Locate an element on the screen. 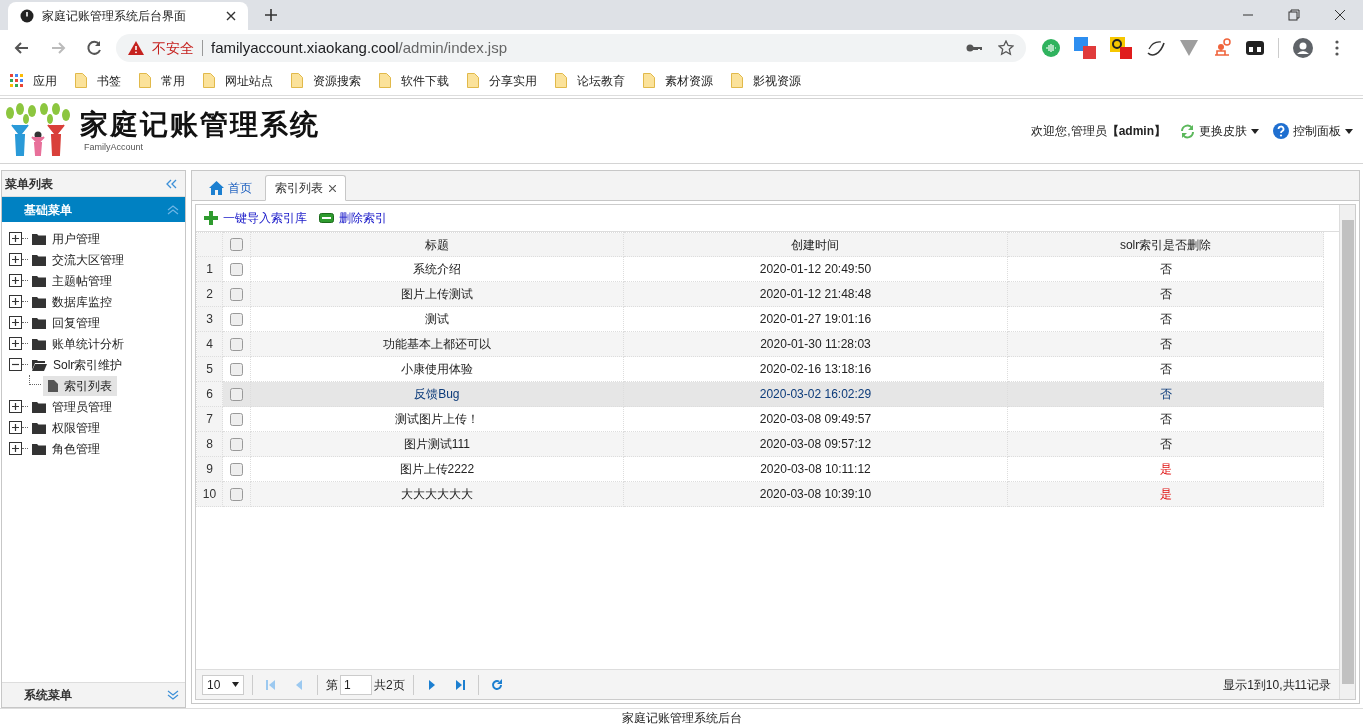 Image resolution: width=1363 pixels, height=726 pixels. table-row: 7 测试图片上传！ 2020-03-08 09:49:57 否 is located at coordinates (760, 419).